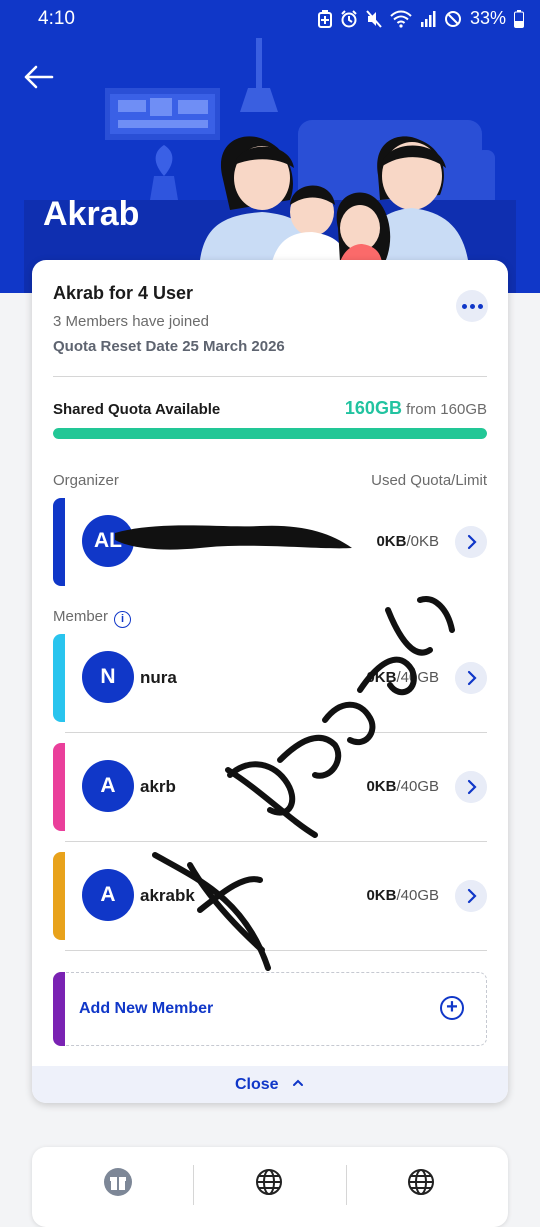 This screenshot has height=1227, width=540. What do you see at coordinates (131, 321) in the screenshot?
I see `members-joined-text: 3 Members have joined` at bounding box center [131, 321].